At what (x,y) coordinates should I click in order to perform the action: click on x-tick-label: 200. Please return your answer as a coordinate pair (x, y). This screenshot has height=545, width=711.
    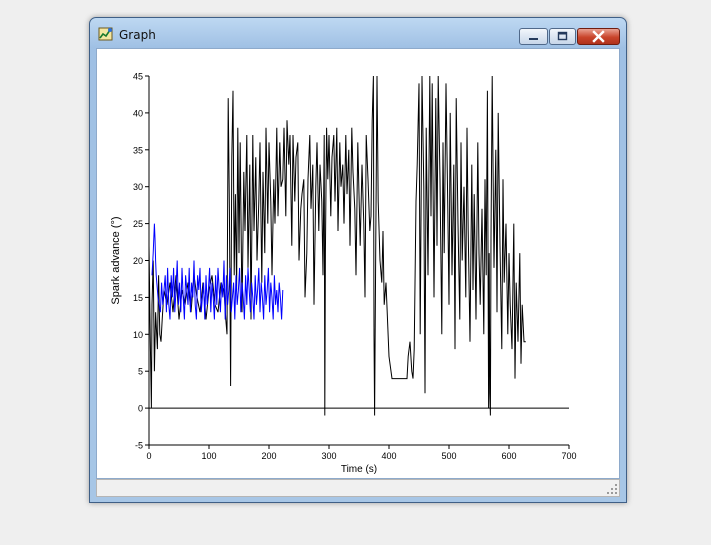
    Looking at the image, I should click on (268, 456).